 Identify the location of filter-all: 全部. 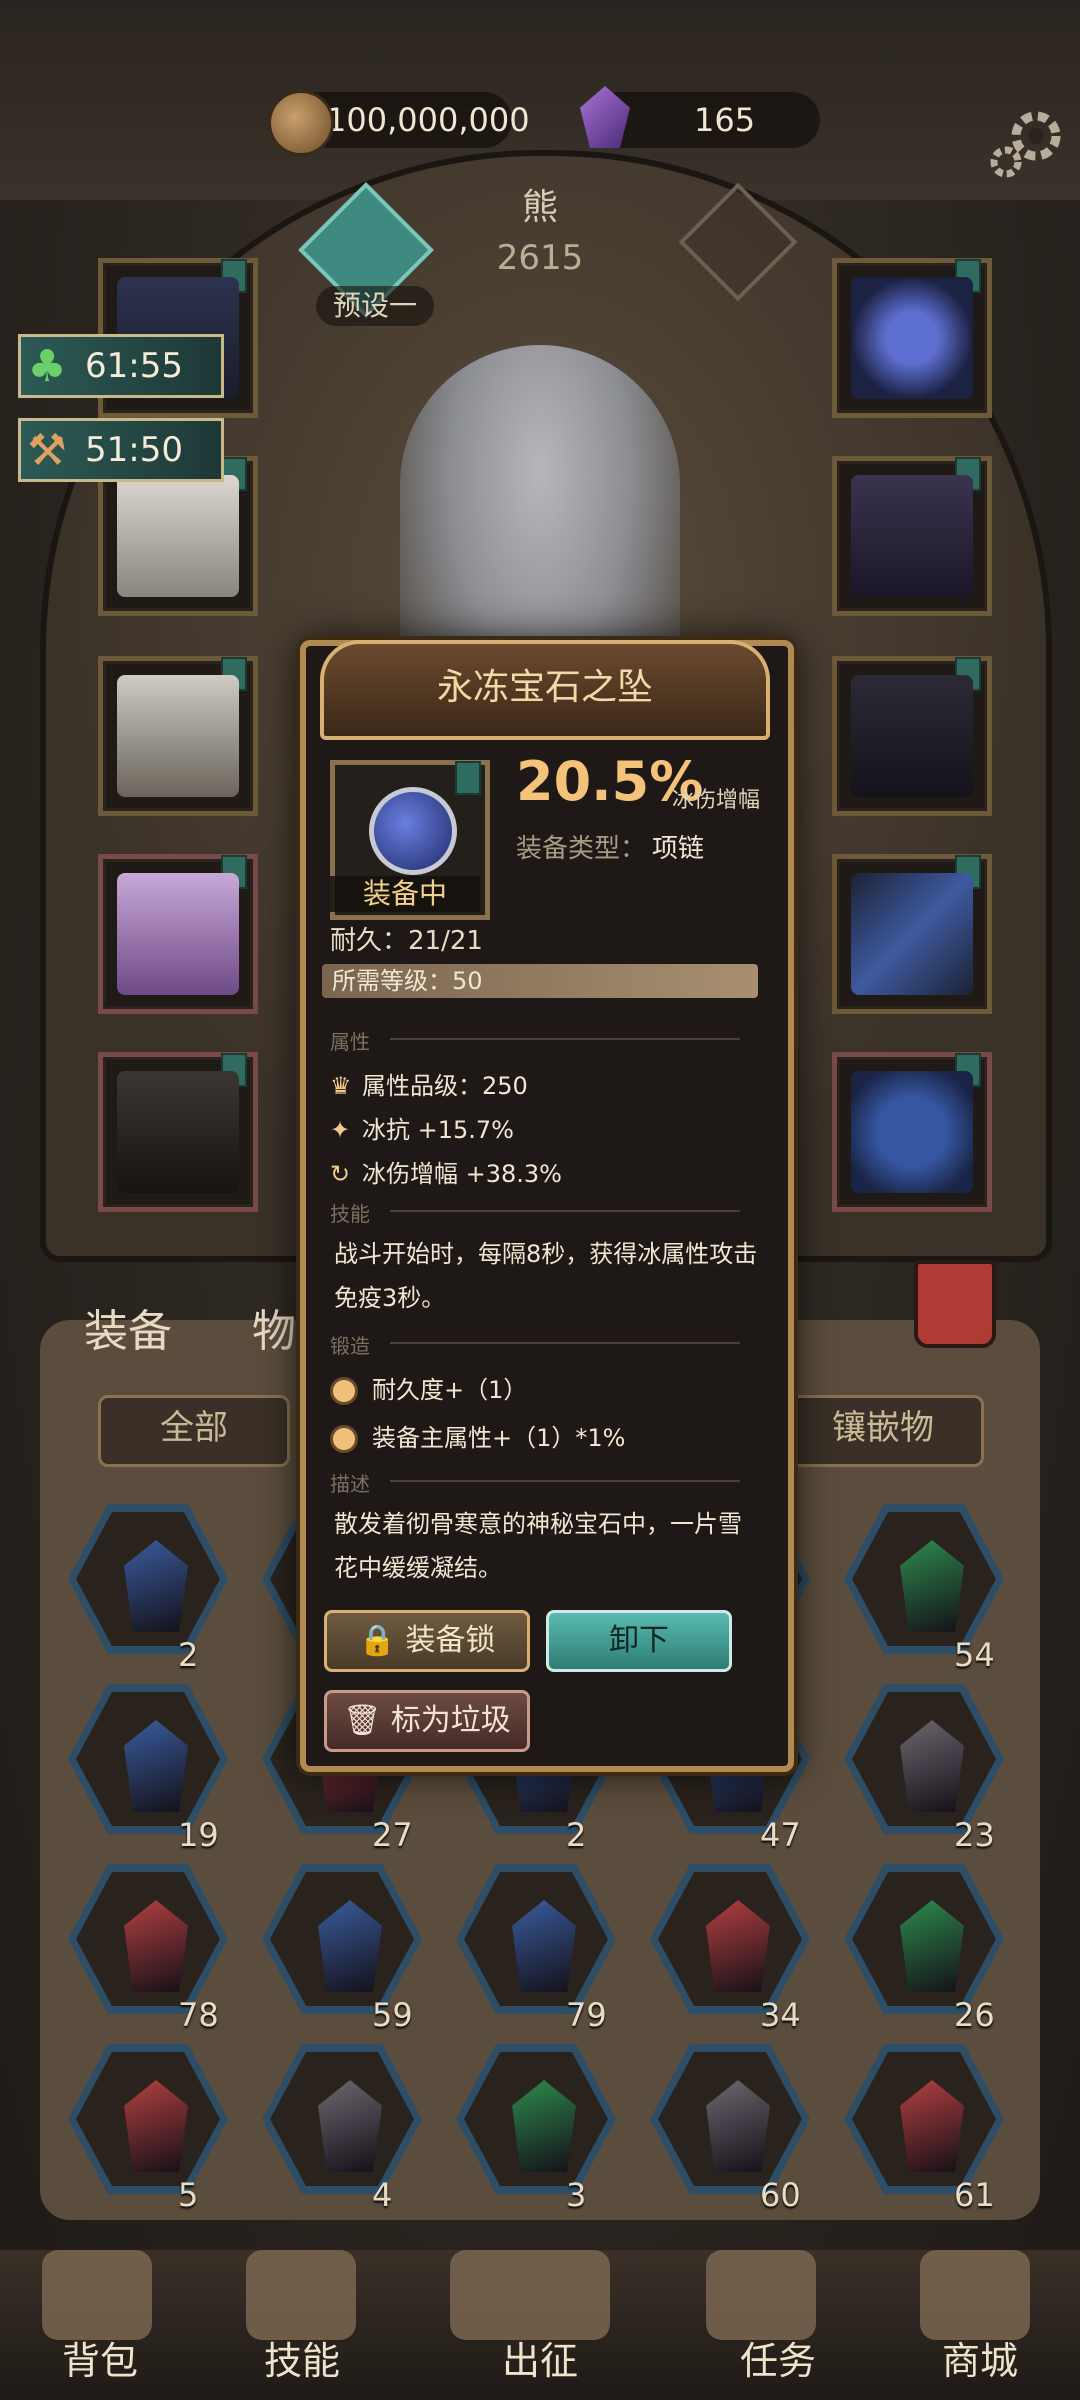
(194, 1431).